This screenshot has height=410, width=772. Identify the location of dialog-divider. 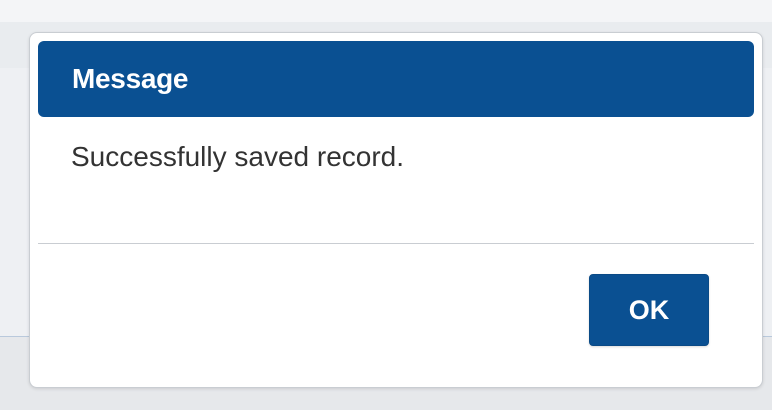
(396, 243).